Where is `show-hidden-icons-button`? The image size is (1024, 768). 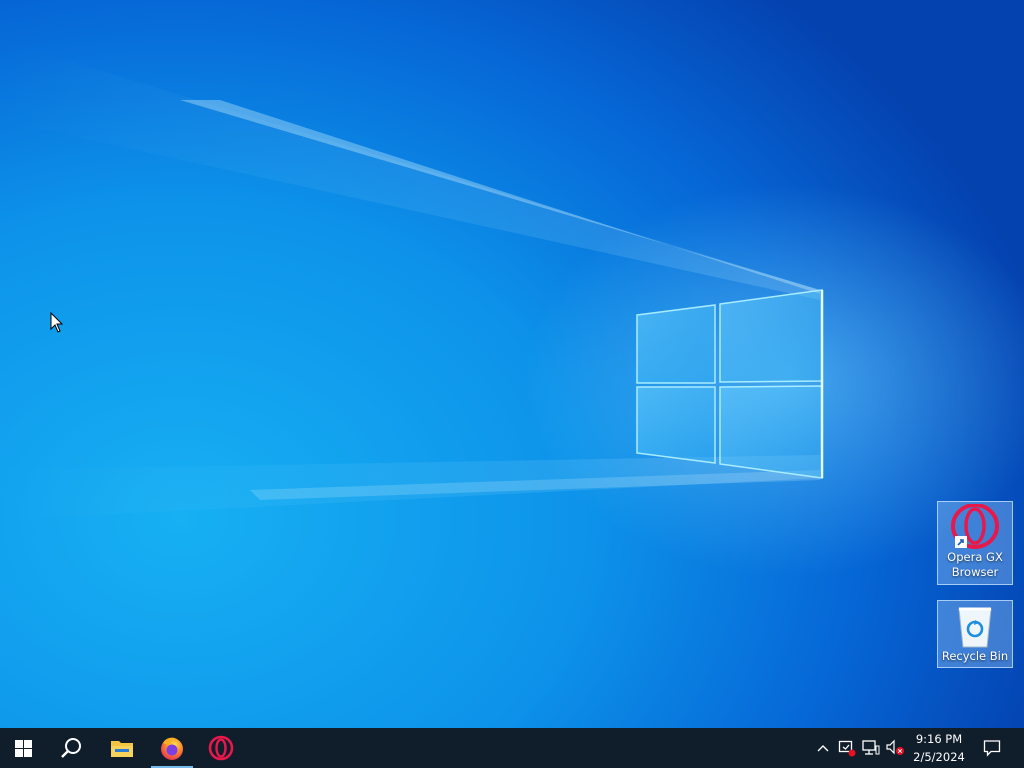
show-hidden-icons-button is located at coordinates (823, 748).